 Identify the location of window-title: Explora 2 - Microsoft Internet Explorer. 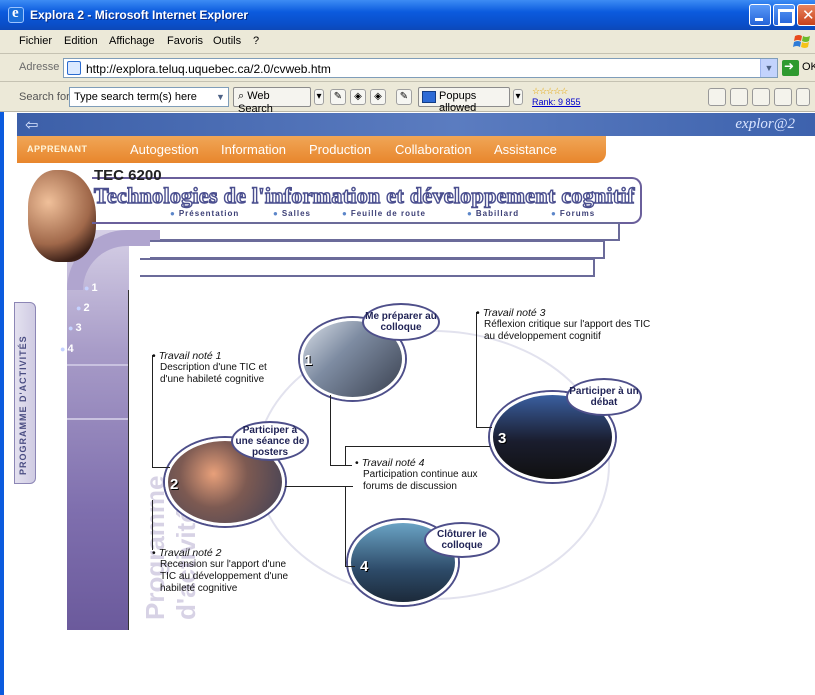
(139, 15).